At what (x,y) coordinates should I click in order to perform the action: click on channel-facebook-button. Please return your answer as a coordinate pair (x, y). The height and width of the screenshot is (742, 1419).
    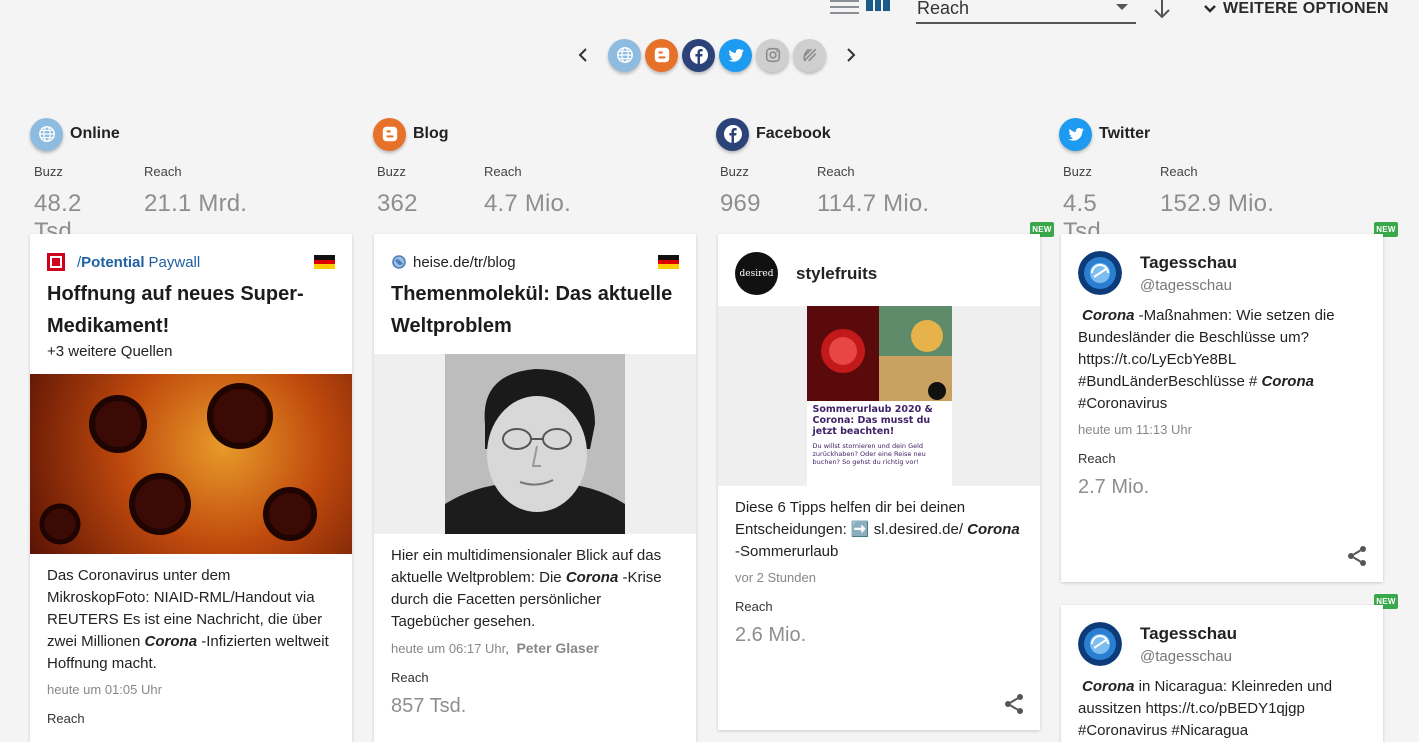
    Looking at the image, I should click on (698, 55).